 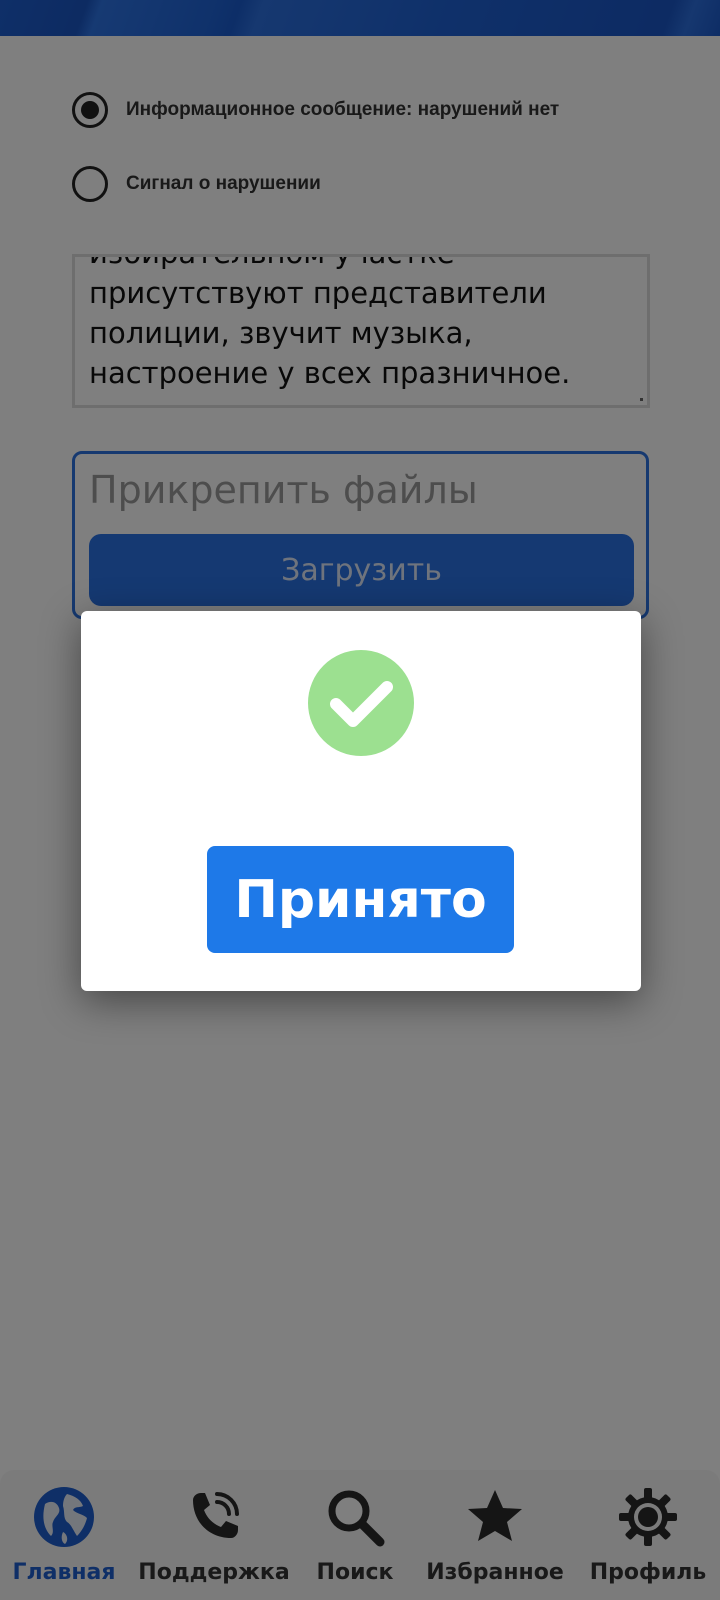 What do you see at coordinates (361, 703) in the screenshot?
I see `check-circle-icon` at bounding box center [361, 703].